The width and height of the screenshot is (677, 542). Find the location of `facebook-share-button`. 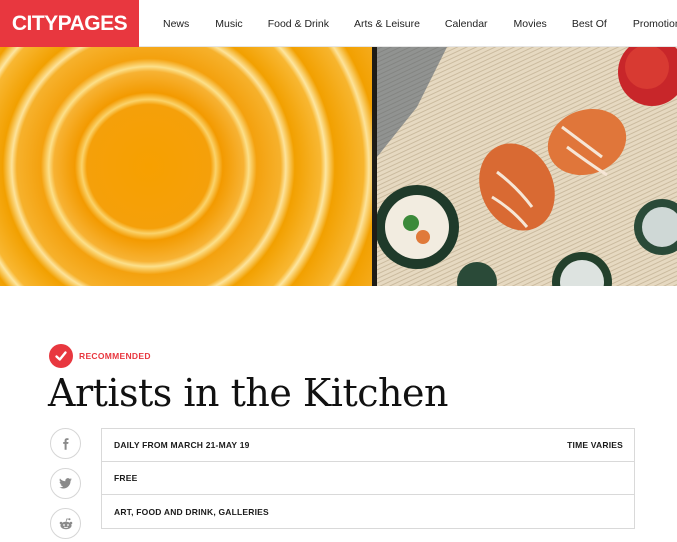

facebook-share-button is located at coordinates (65, 443).